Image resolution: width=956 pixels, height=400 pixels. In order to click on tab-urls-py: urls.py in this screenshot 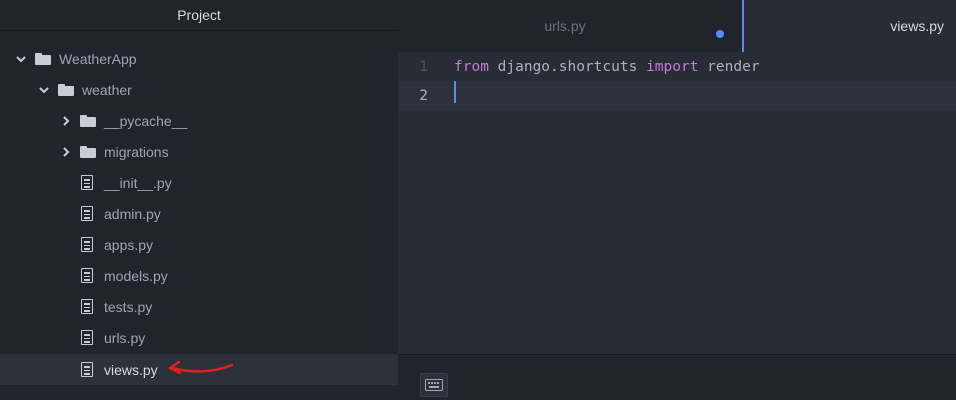, I will do `click(570, 26)`.